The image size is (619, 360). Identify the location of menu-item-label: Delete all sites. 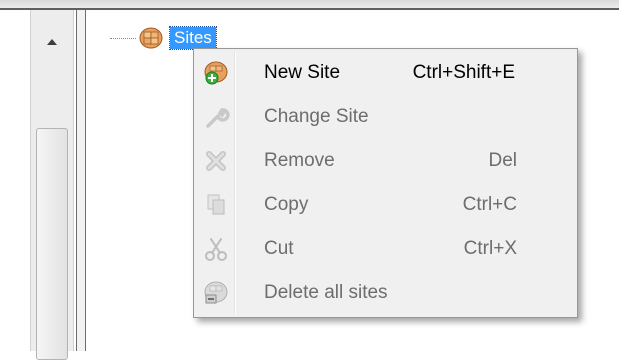
(326, 292).